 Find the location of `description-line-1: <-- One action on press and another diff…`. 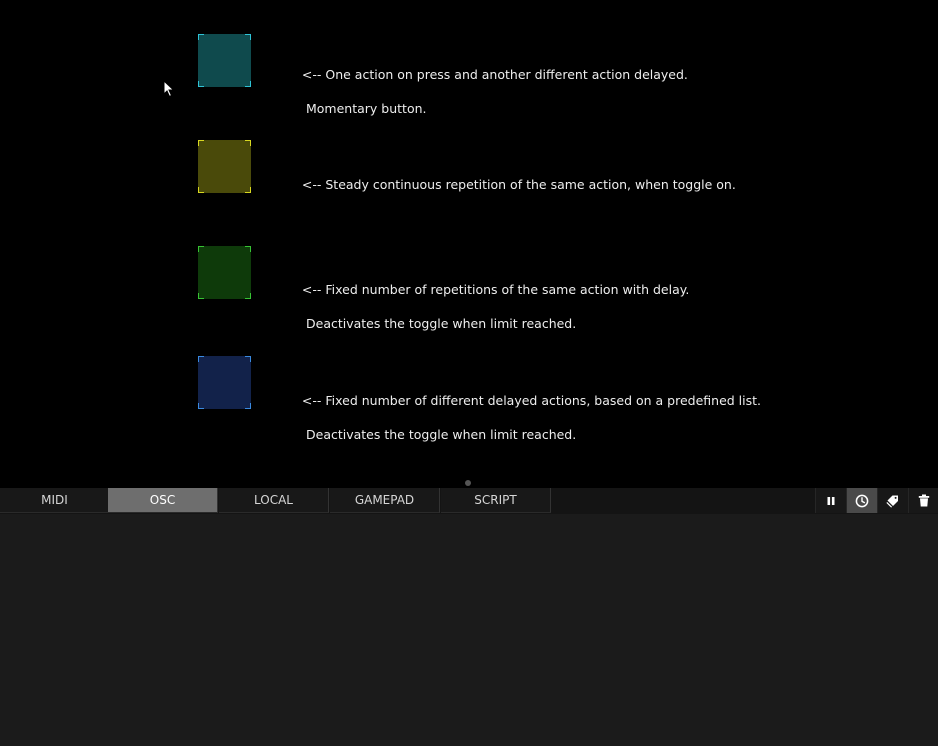

description-line-1: <-- One action on press and another diff… is located at coordinates (494, 74).